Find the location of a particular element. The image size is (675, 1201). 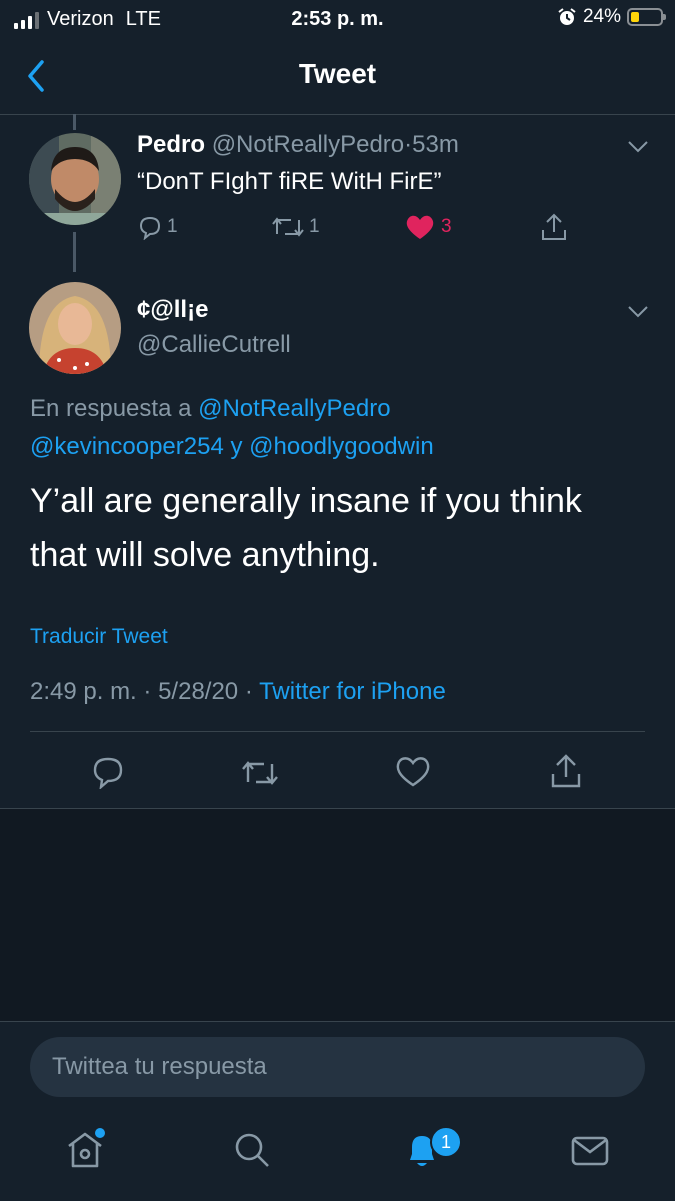

parent-reply-action: 1 is located at coordinates (157, 227).